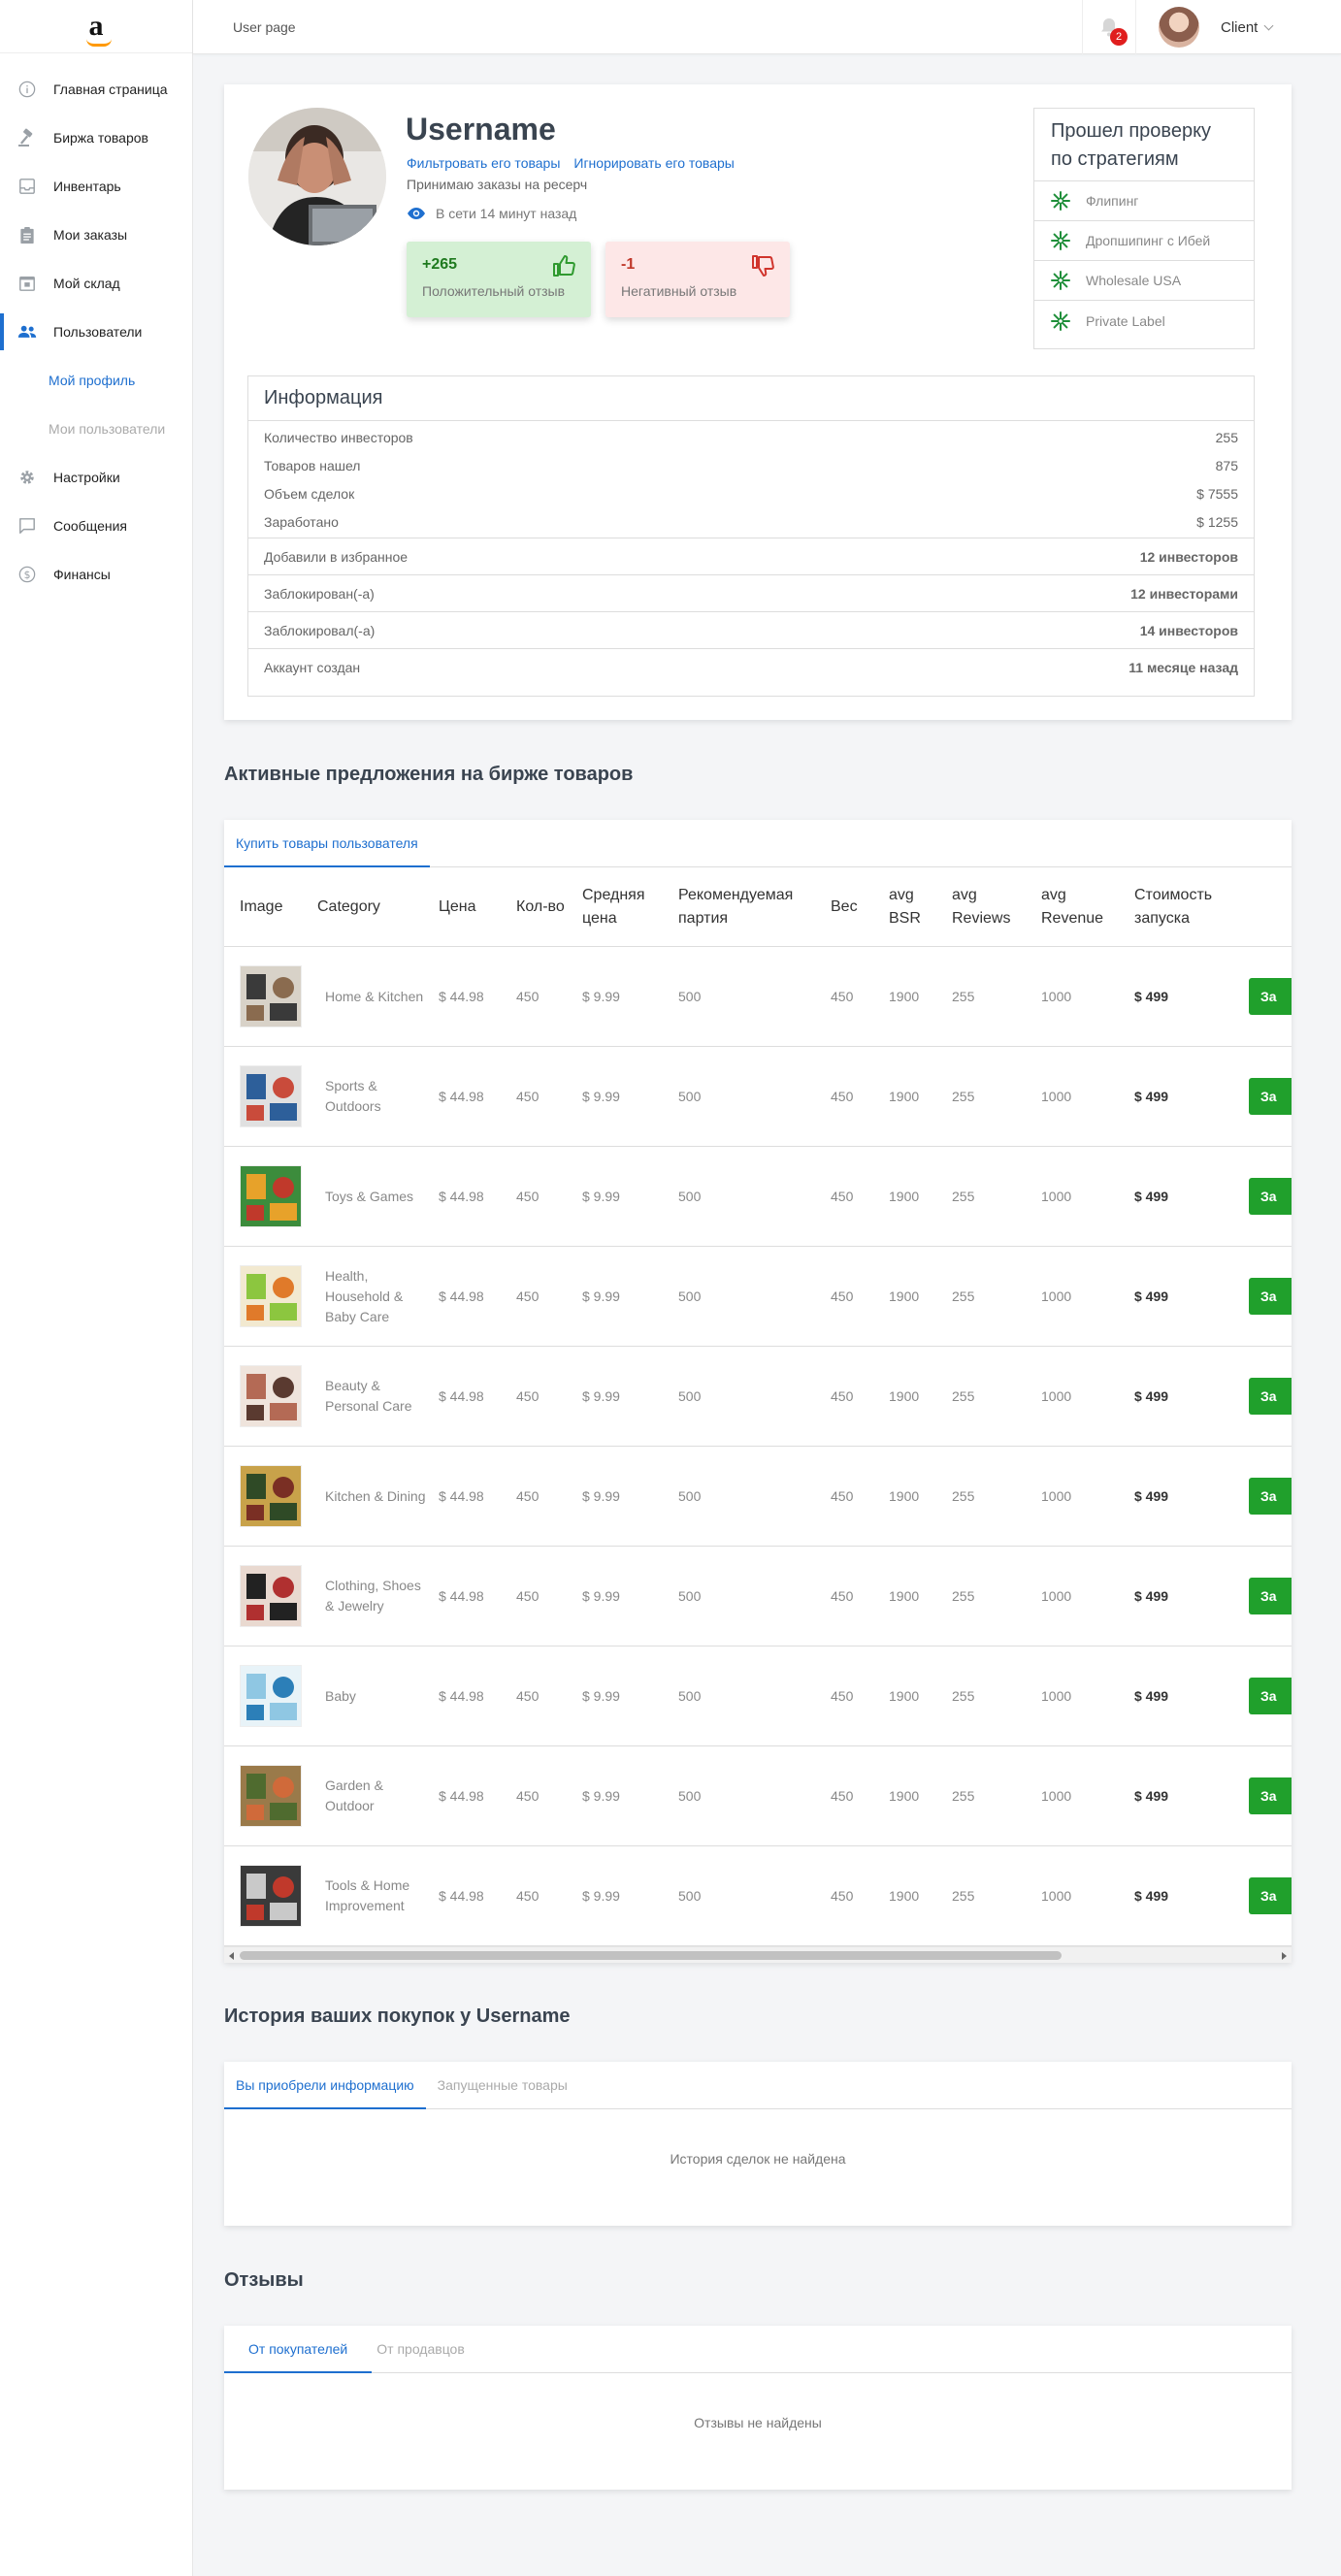  Describe the element at coordinates (96, 283) in the screenshot. I see `sidebar-item-warehouse: Мой склад` at that location.